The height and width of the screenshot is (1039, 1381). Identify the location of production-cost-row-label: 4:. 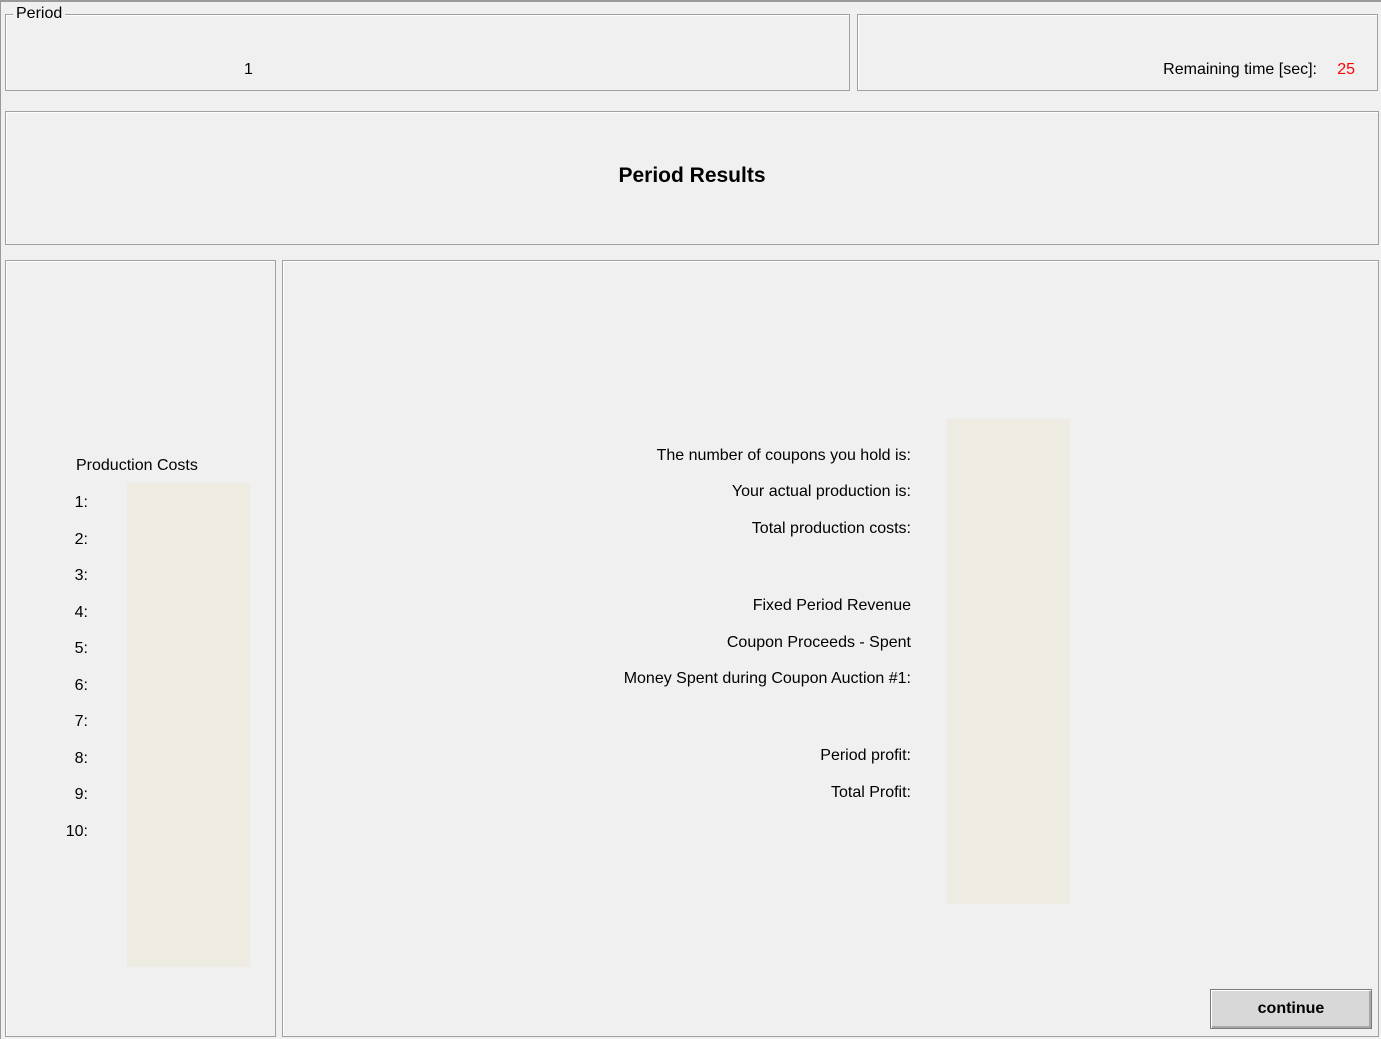
(81, 612).